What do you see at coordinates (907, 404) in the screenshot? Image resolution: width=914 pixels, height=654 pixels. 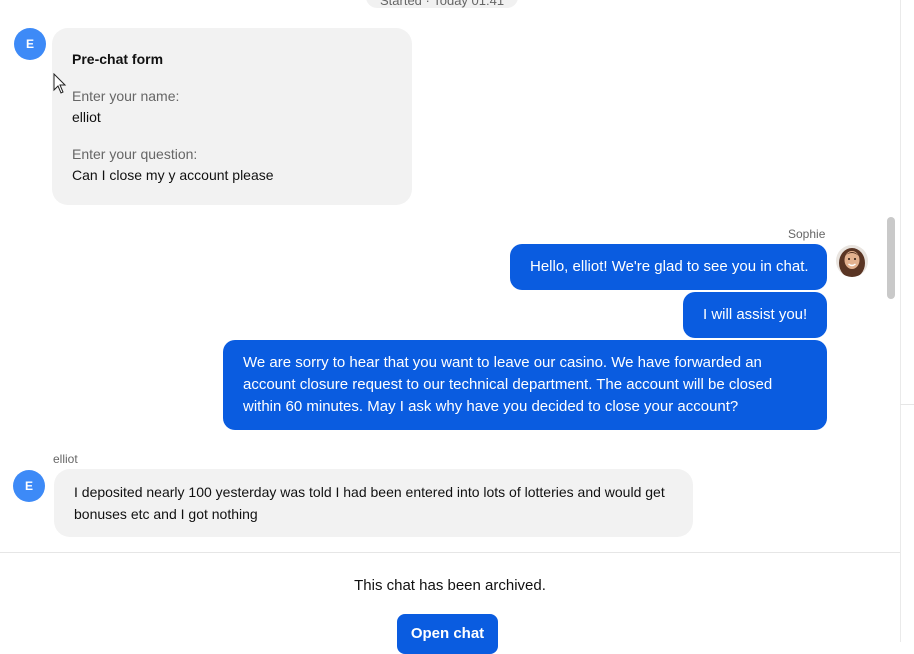 I see `panel-divider` at bounding box center [907, 404].